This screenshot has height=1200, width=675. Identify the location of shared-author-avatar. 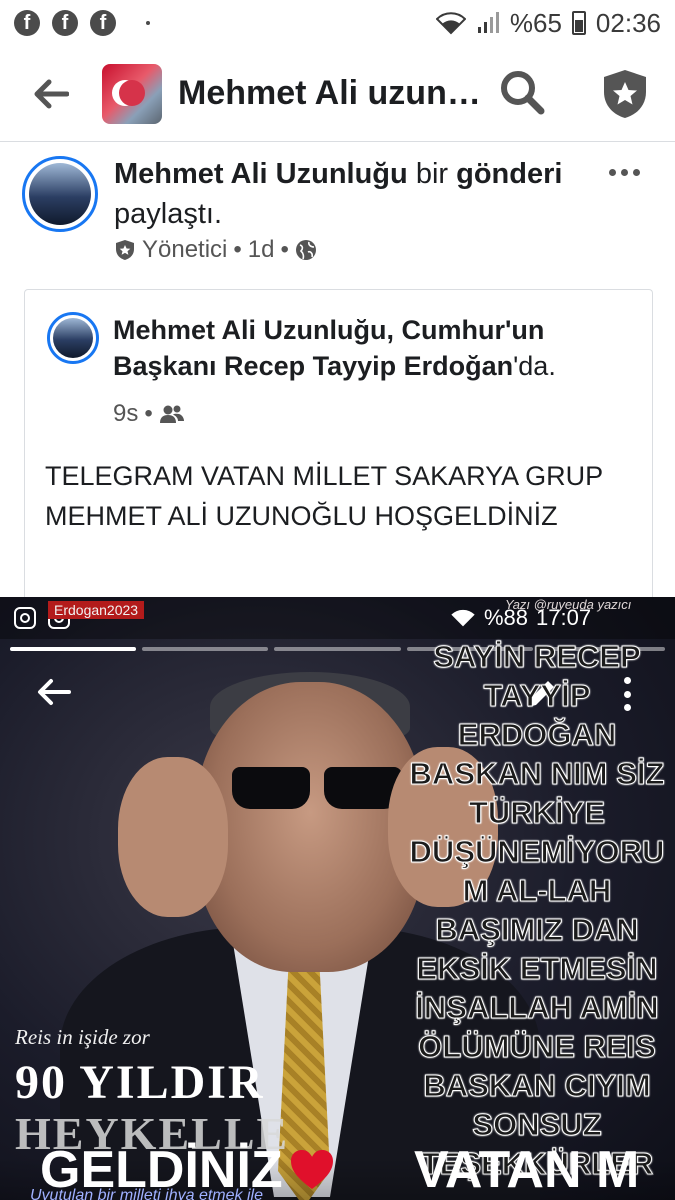
(73, 338).